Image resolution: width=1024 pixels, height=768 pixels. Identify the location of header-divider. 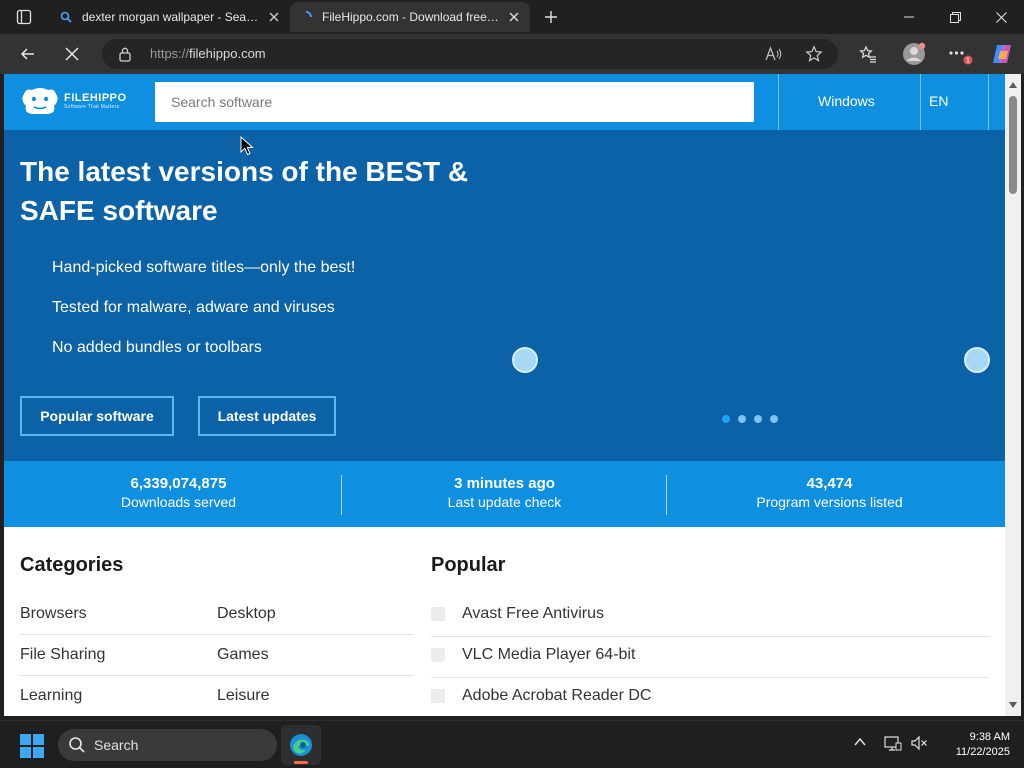
(988, 102).